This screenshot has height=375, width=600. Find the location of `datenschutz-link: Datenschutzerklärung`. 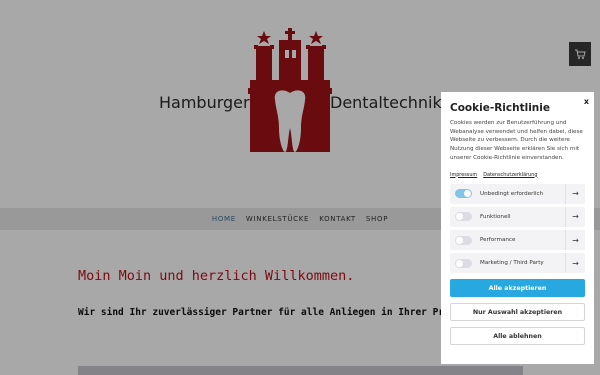

datenschutz-link: Datenschutzerklärung is located at coordinates (510, 175).